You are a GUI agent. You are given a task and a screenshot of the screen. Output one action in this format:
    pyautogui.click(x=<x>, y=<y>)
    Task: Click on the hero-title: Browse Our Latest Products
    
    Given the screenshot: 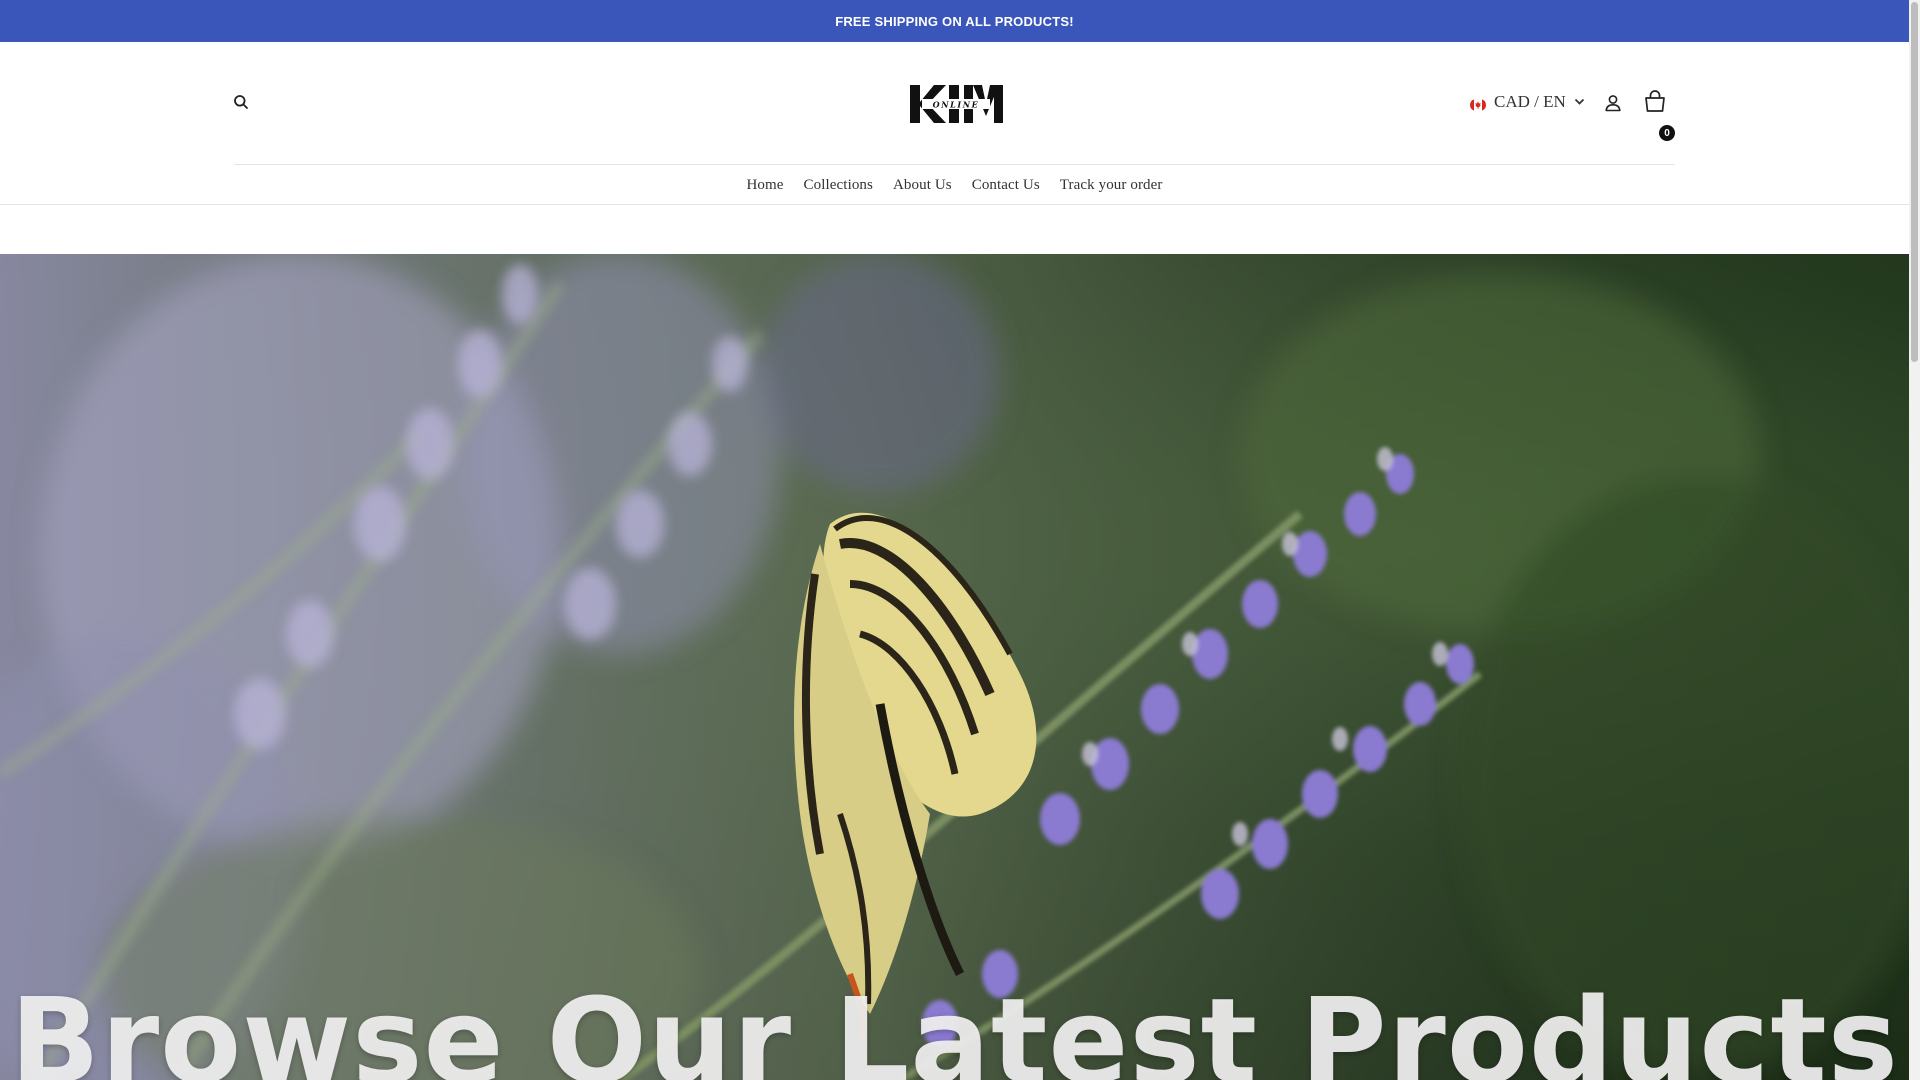 What is the action you would take?
    pyautogui.click(x=954, y=1026)
    